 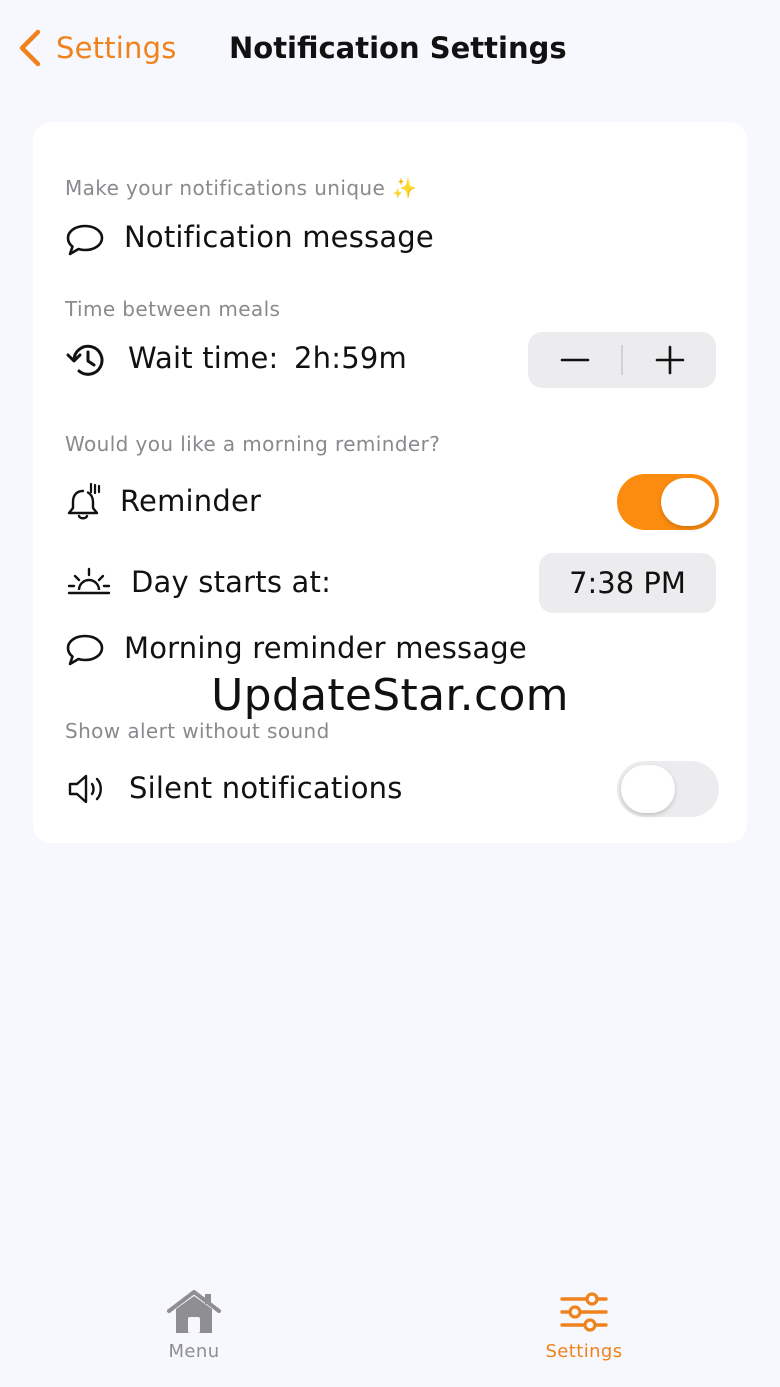 I want to click on caption-meals: Time between meals, so click(x=173, y=309).